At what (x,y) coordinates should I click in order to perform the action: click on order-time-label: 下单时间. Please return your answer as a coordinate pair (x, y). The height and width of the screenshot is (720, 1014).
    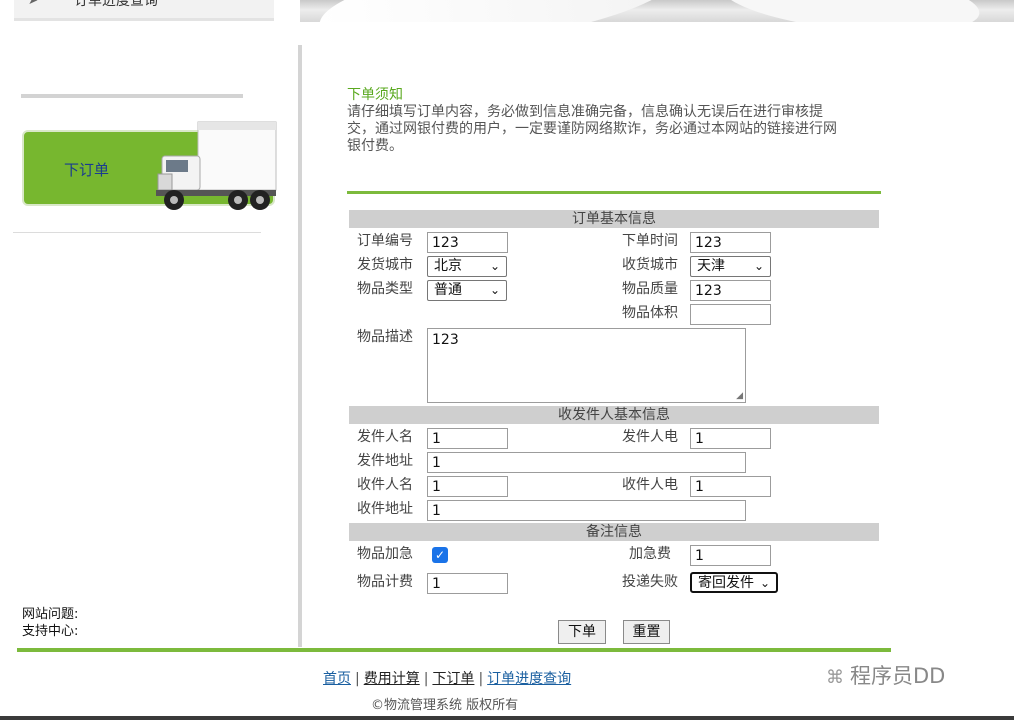
    Looking at the image, I should click on (650, 241).